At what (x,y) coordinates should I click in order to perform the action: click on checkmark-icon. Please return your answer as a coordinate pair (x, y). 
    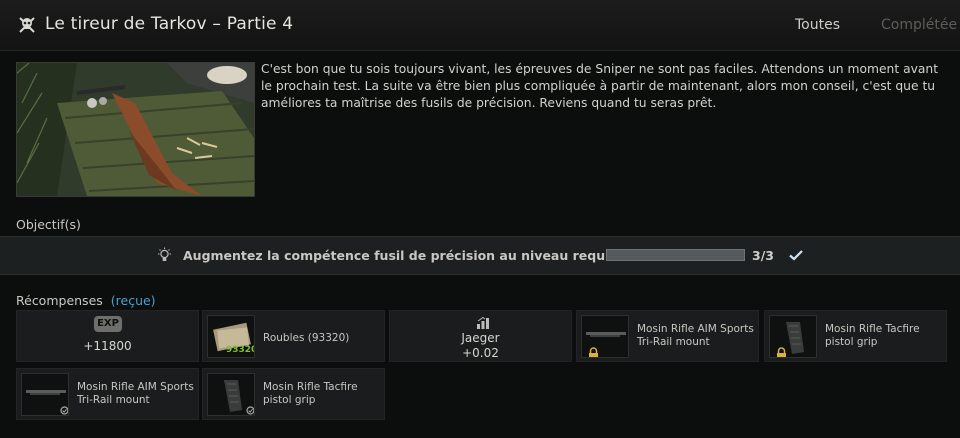
    Looking at the image, I should click on (796, 255).